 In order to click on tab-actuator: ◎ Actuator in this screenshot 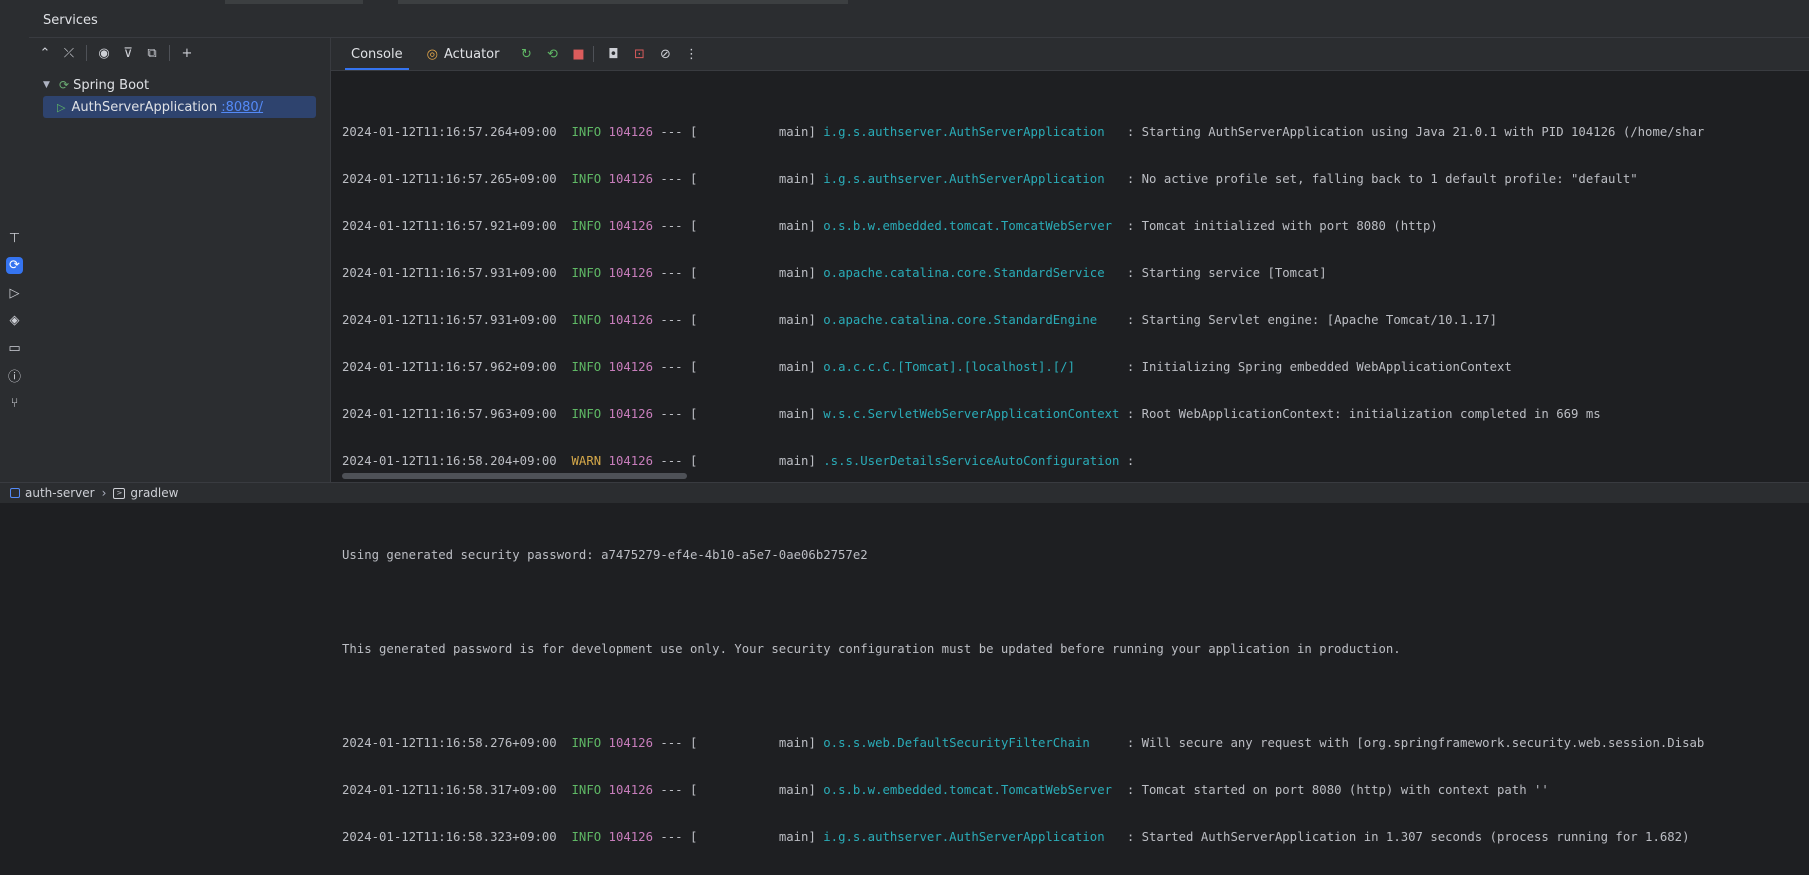, I will do `click(463, 54)`.